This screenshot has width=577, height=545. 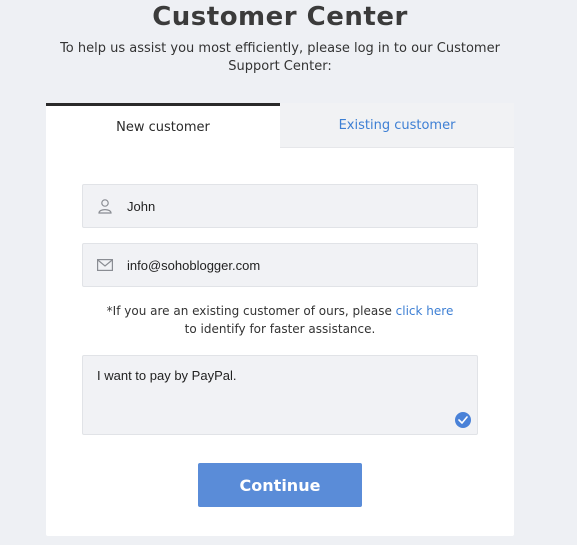 What do you see at coordinates (425, 311) in the screenshot?
I see `click-here-link: click here` at bounding box center [425, 311].